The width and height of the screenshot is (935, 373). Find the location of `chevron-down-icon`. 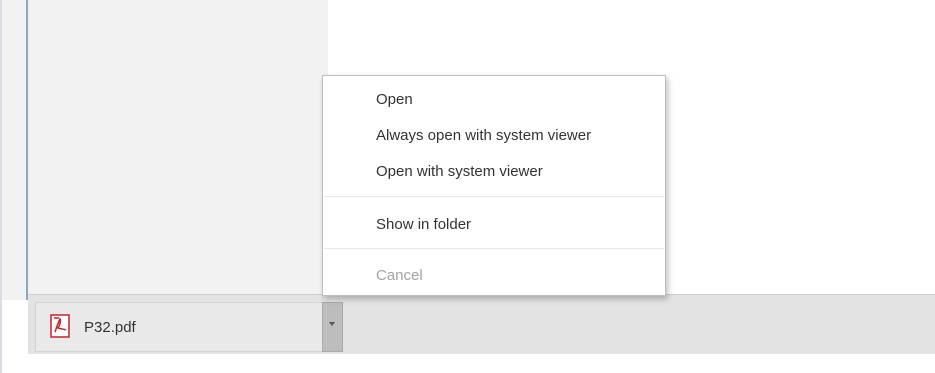

chevron-down-icon is located at coordinates (332, 324).